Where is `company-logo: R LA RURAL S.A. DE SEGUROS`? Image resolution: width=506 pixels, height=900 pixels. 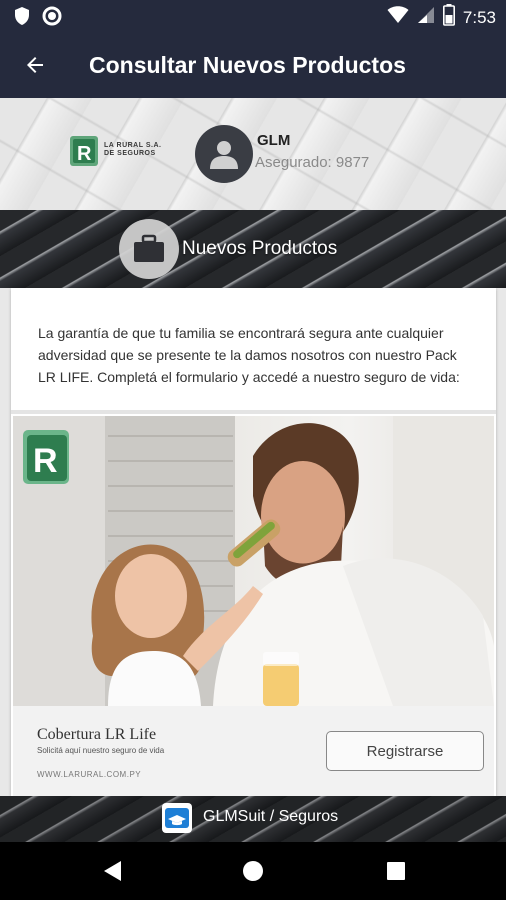
company-logo: R LA RURAL S.A. DE SEGUROS is located at coordinates (120, 156).